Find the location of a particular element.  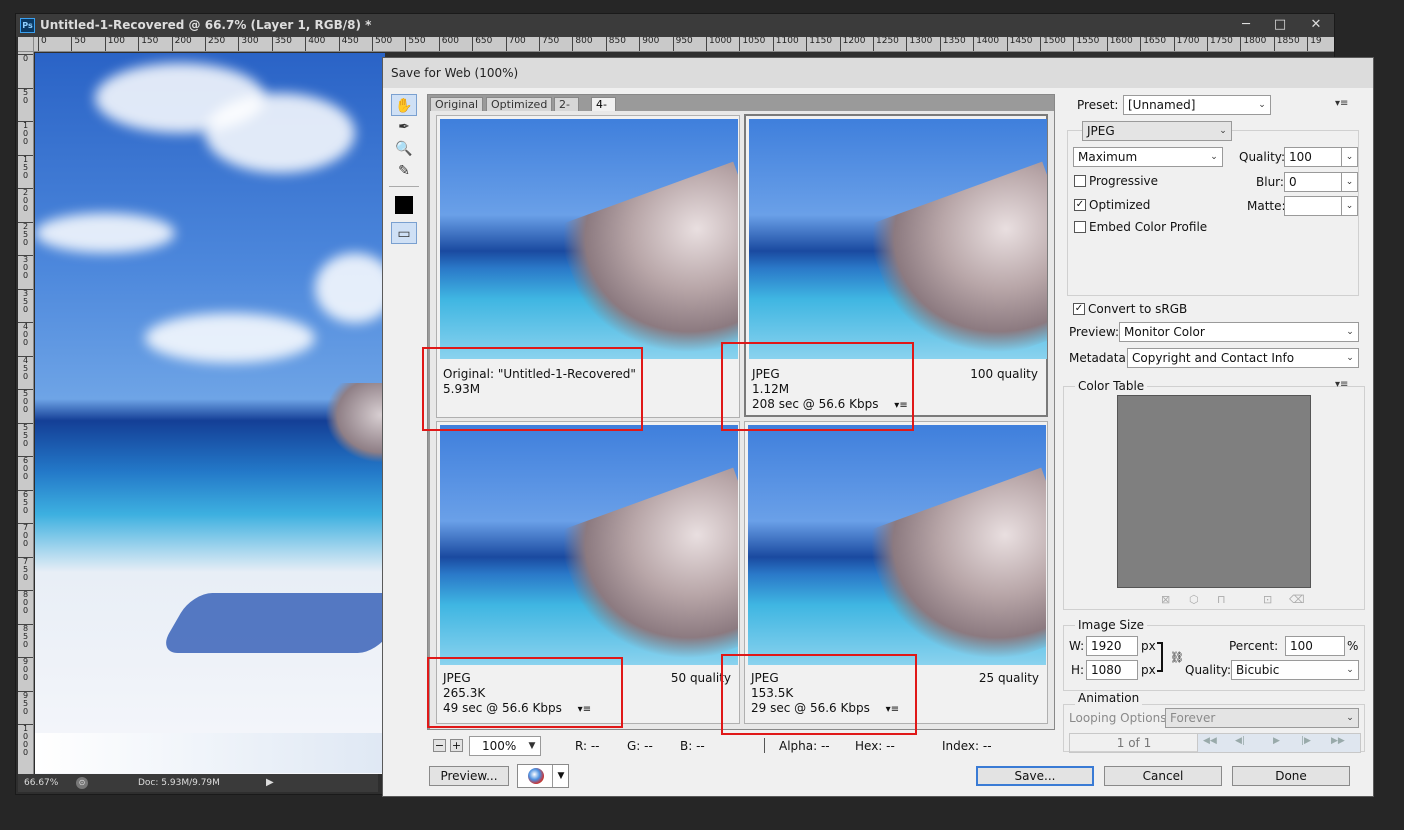

ruler-tick: 0 is located at coordinates (42, 44).